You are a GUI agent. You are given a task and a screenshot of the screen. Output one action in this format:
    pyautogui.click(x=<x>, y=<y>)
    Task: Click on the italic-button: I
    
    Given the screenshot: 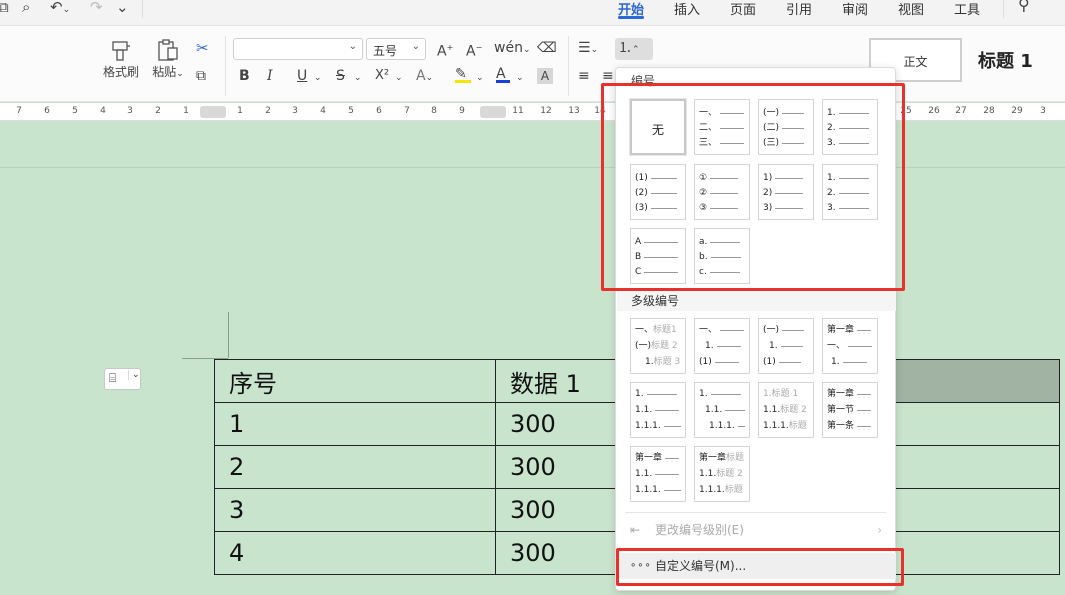 What is the action you would take?
    pyautogui.click(x=270, y=76)
    